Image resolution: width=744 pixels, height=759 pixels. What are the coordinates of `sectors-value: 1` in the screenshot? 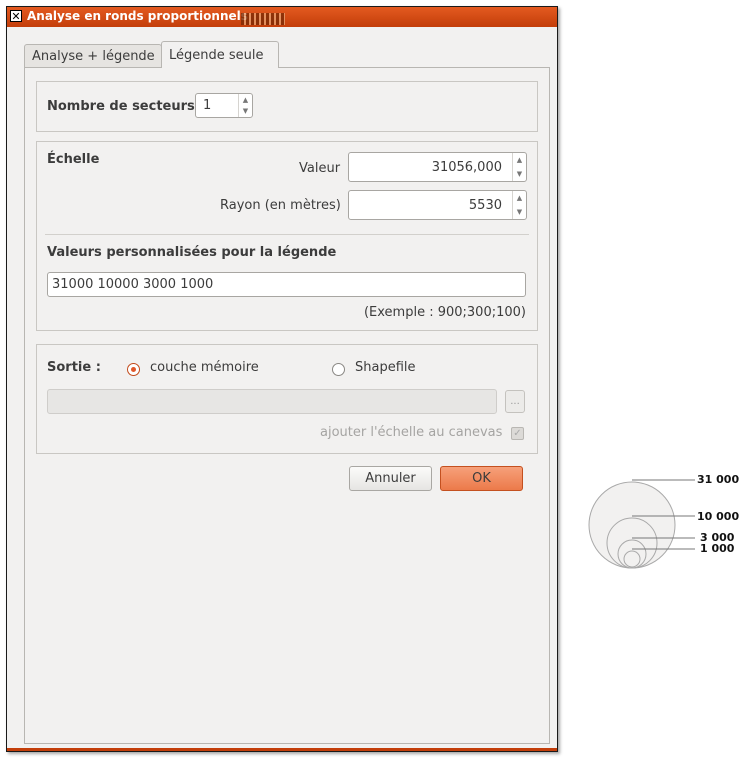 It's located at (207, 105).